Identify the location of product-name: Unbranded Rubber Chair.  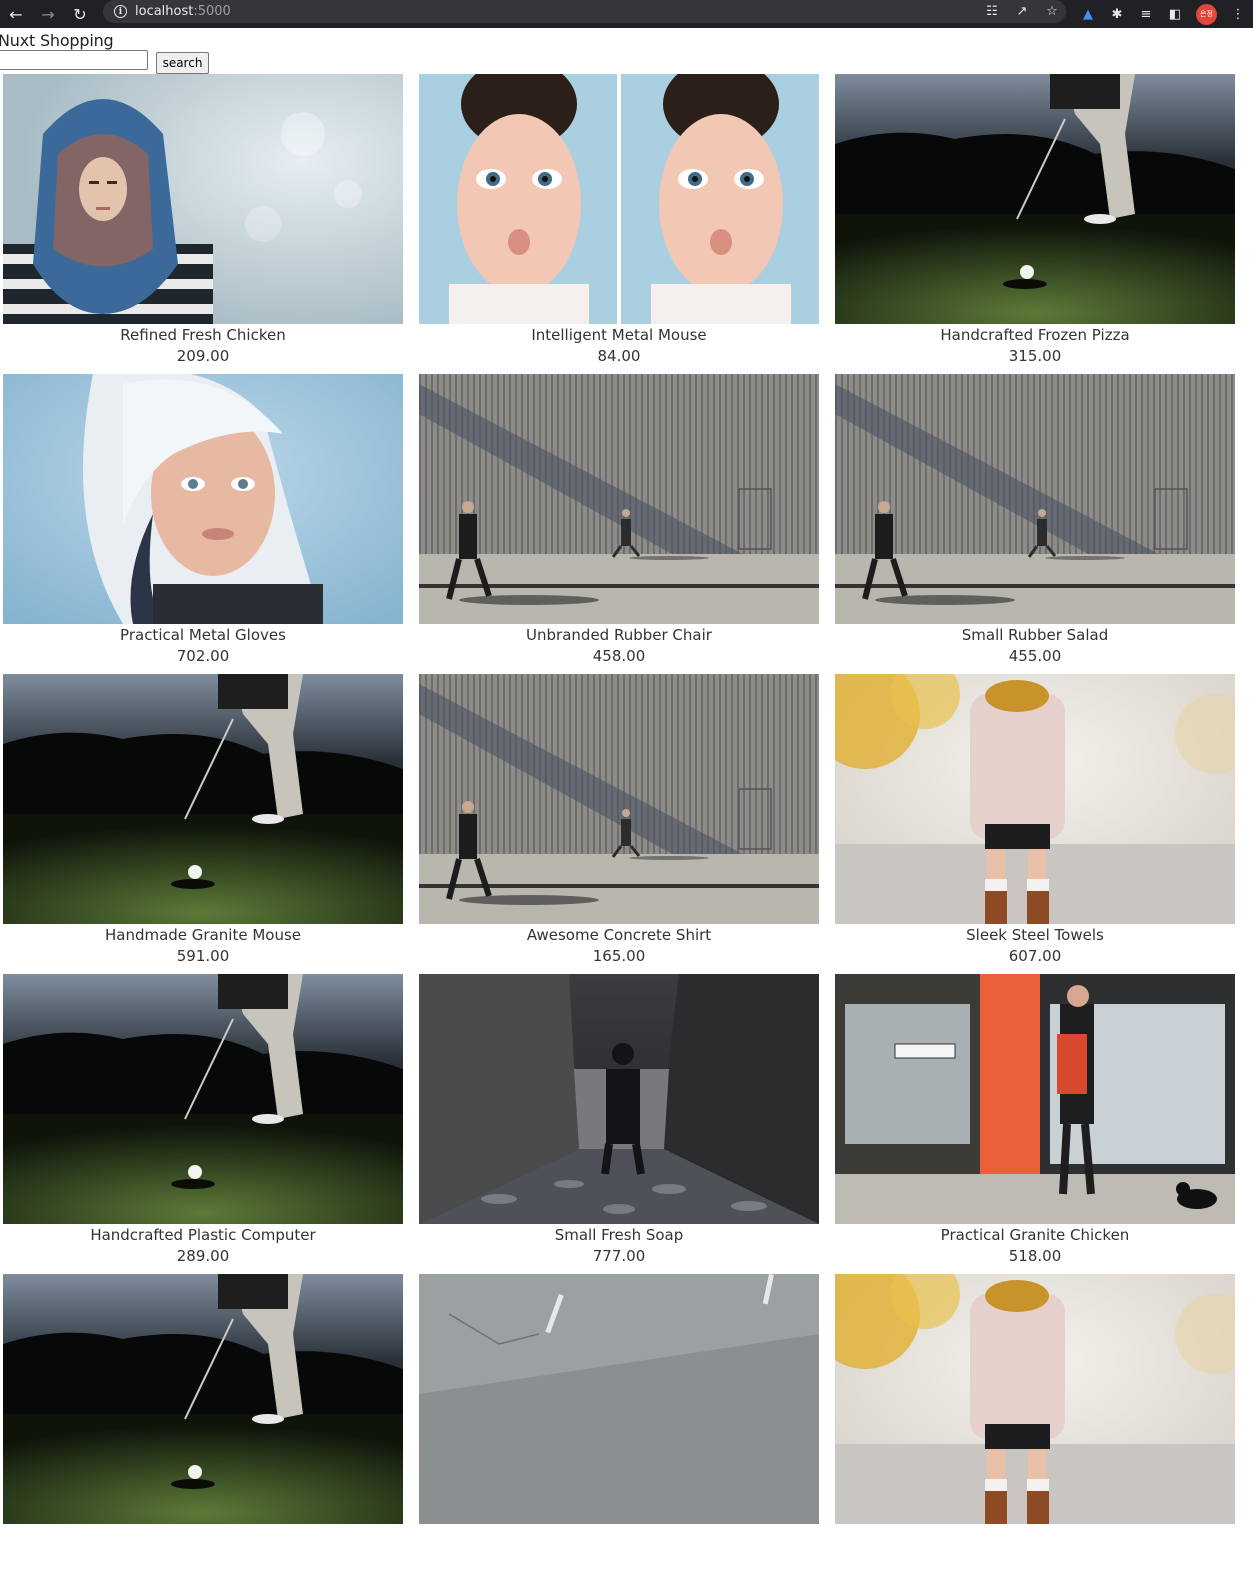
(619, 635).